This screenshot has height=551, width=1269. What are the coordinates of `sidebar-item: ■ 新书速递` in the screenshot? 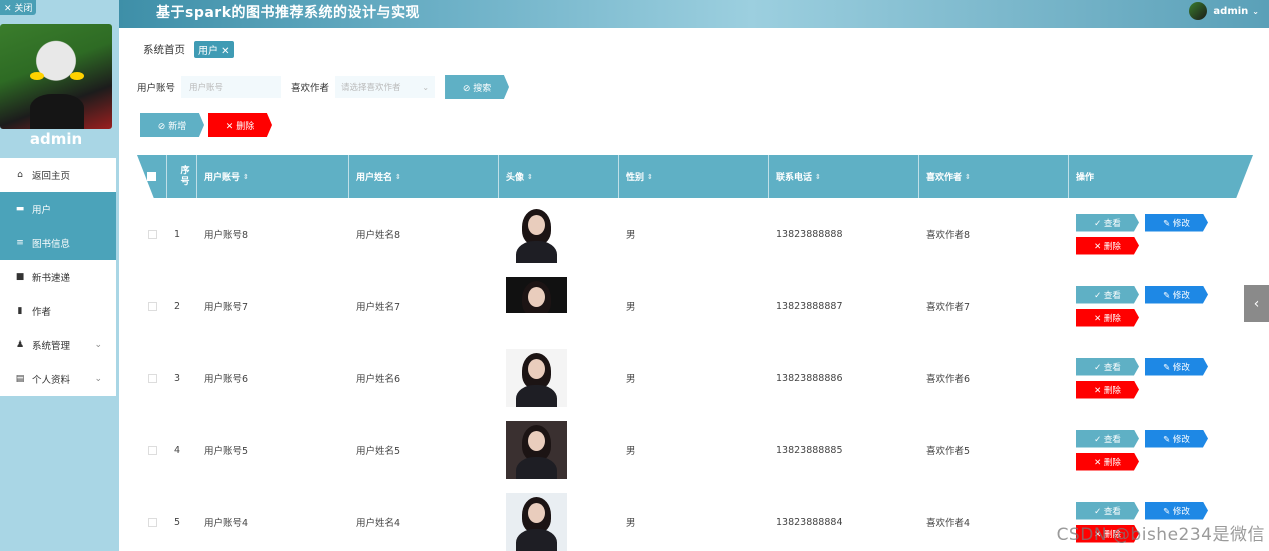 It's located at (58, 277).